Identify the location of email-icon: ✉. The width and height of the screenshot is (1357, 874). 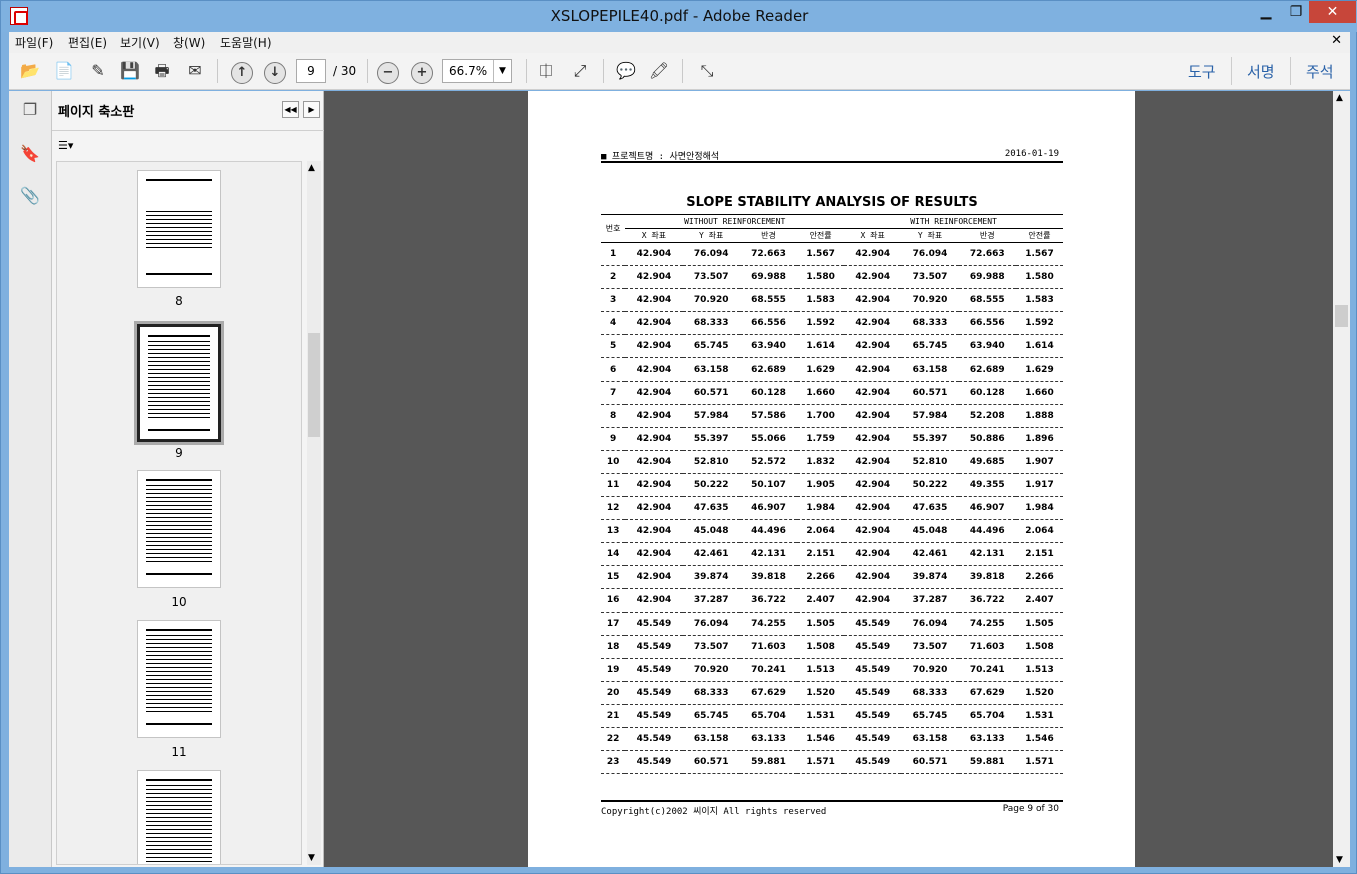
(195, 71).